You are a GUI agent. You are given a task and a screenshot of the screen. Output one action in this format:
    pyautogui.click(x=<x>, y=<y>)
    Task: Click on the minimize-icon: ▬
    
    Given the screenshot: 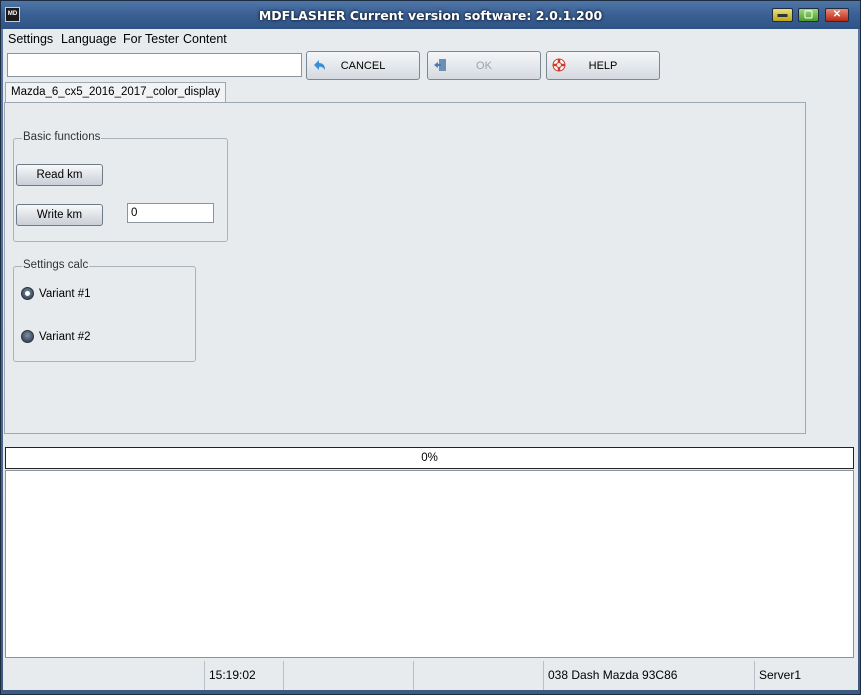 What is the action you would take?
    pyautogui.click(x=782, y=14)
    